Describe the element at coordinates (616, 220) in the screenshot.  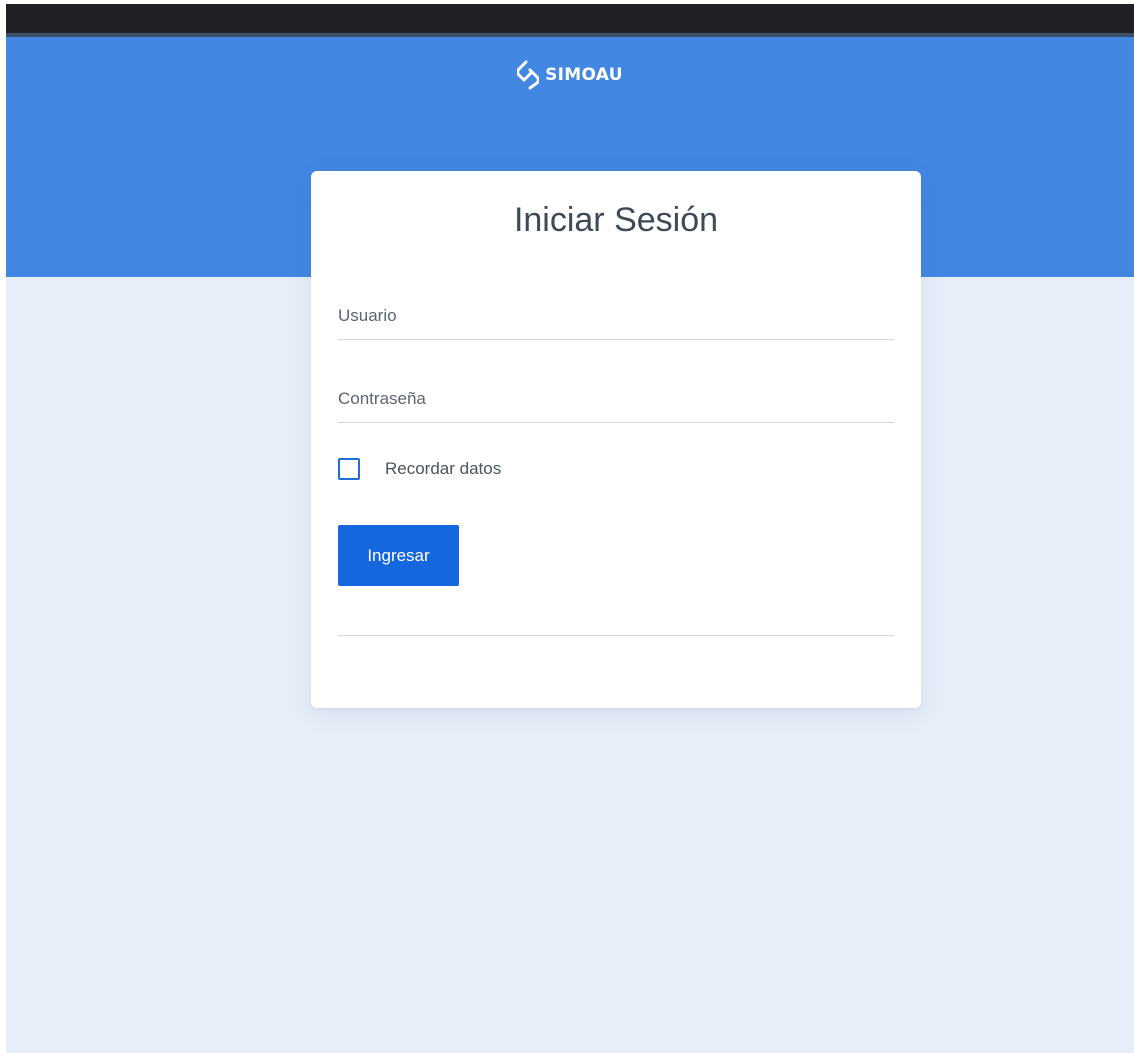
I see `login-title: Iniciar Sesión` at that location.